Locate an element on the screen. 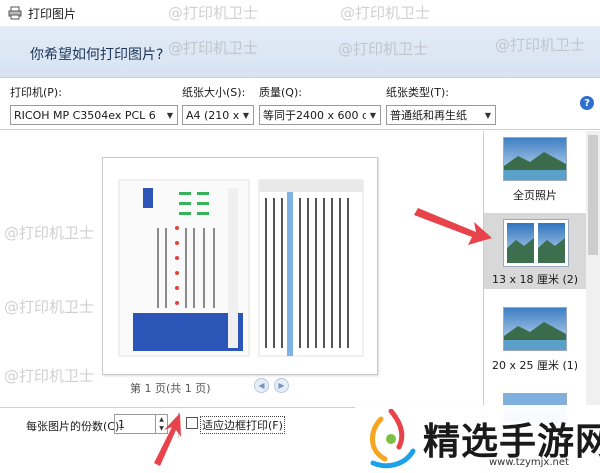 The image size is (600, 473). site-logo-icon is located at coordinates (393, 439).